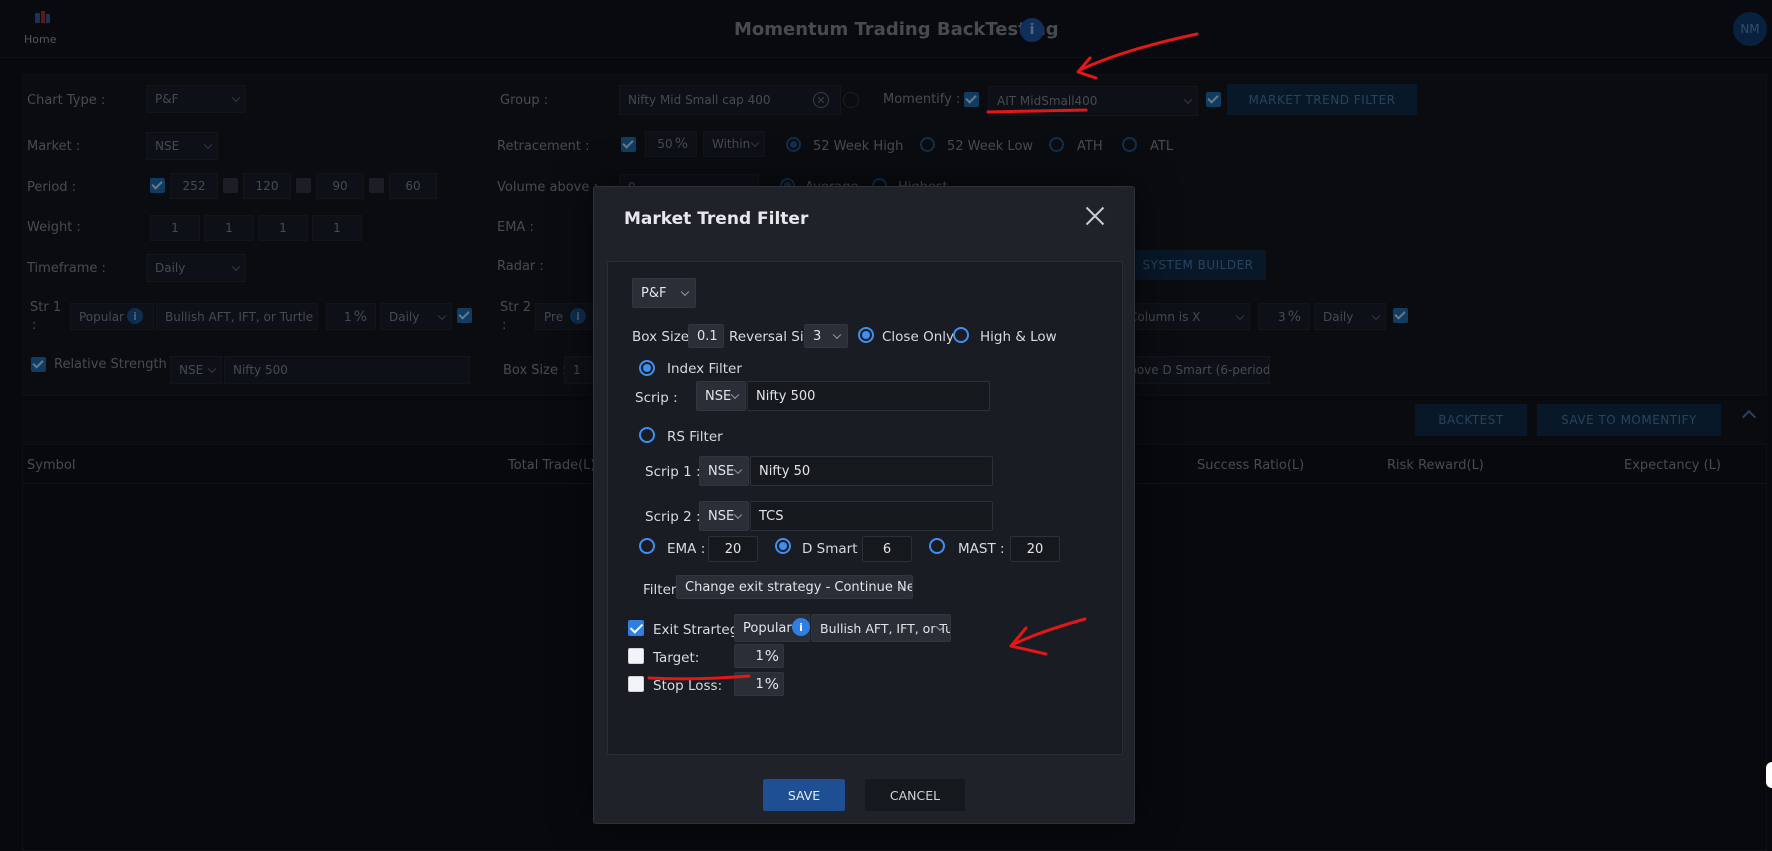 The image size is (1772, 851). Describe the element at coordinates (759, 656) in the screenshot. I see `target-input: 1%` at that location.